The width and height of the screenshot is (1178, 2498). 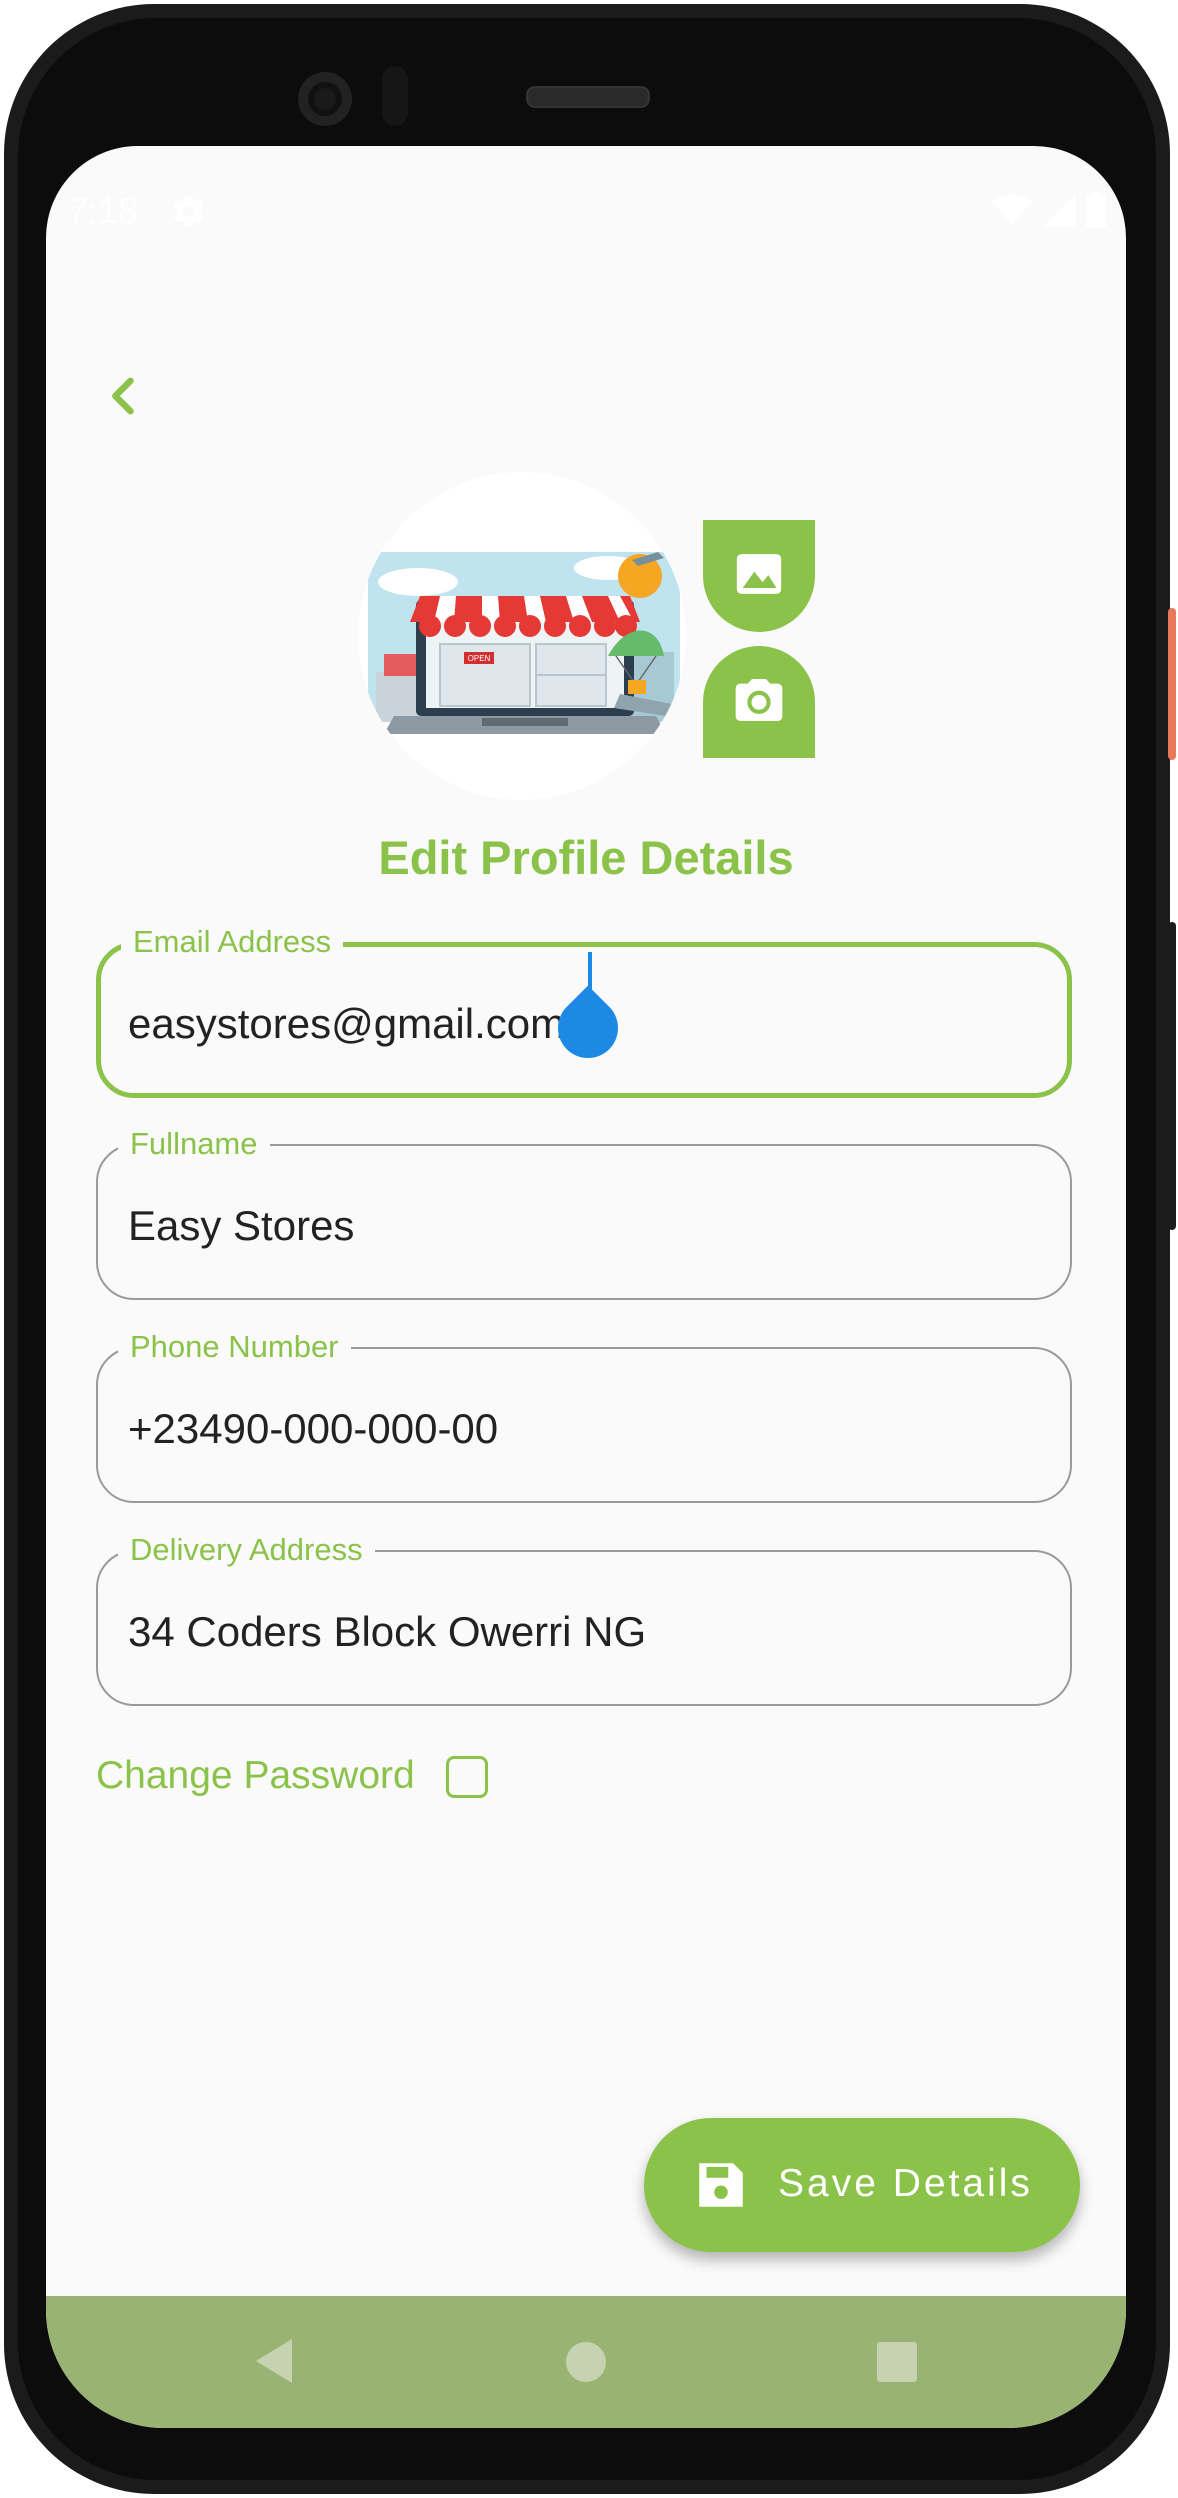 I want to click on image-icon, so click(x=759, y=574).